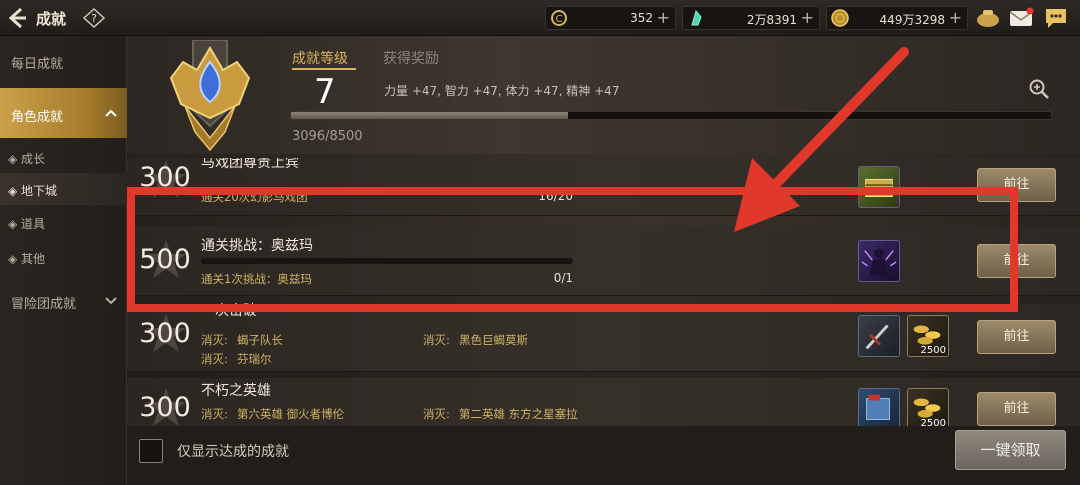 This screenshot has height=485, width=1080. I want to click on claim-all-button: 一键领取, so click(1010, 450).